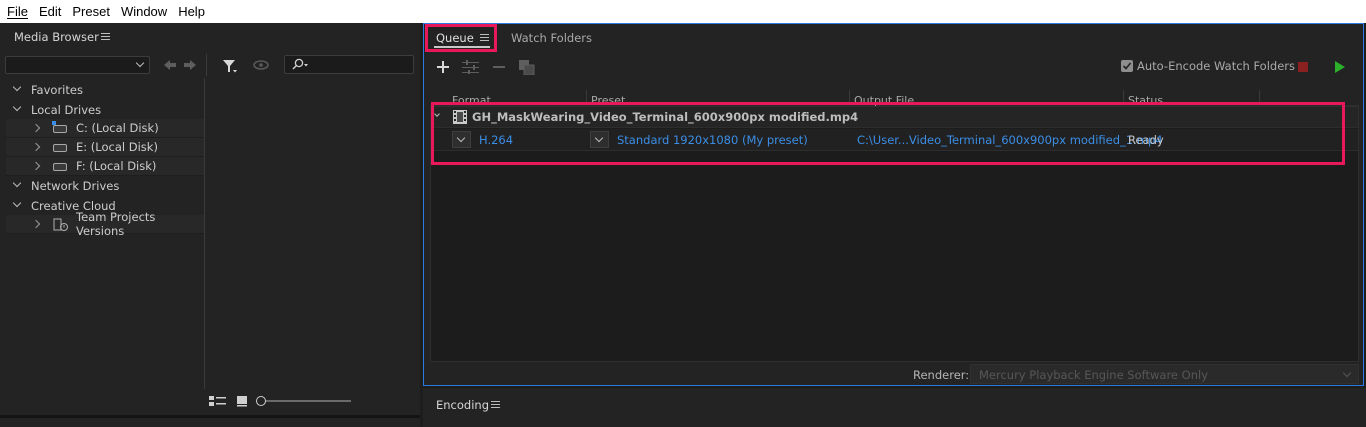 The width and height of the screenshot is (1366, 427). What do you see at coordinates (105, 109) in the screenshot?
I see `tree-local-drives: Local Drives` at bounding box center [105, 109].